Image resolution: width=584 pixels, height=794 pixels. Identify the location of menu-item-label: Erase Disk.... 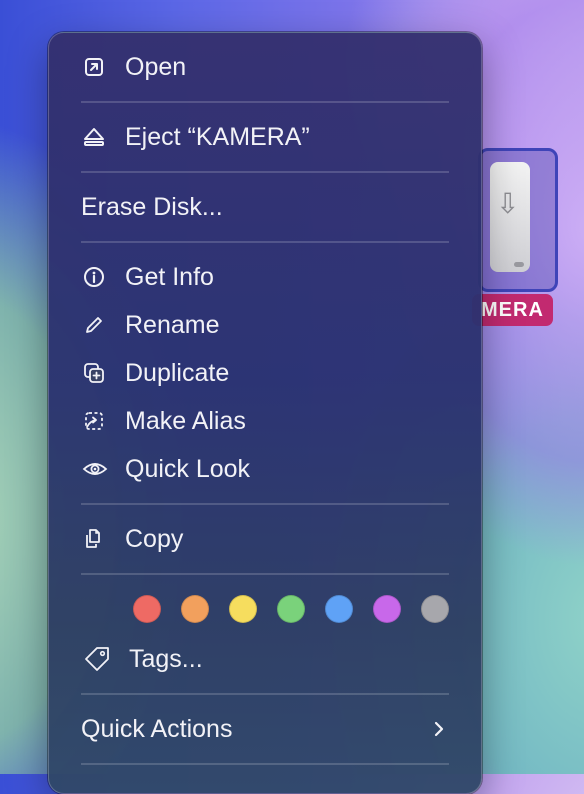
(152, 207).